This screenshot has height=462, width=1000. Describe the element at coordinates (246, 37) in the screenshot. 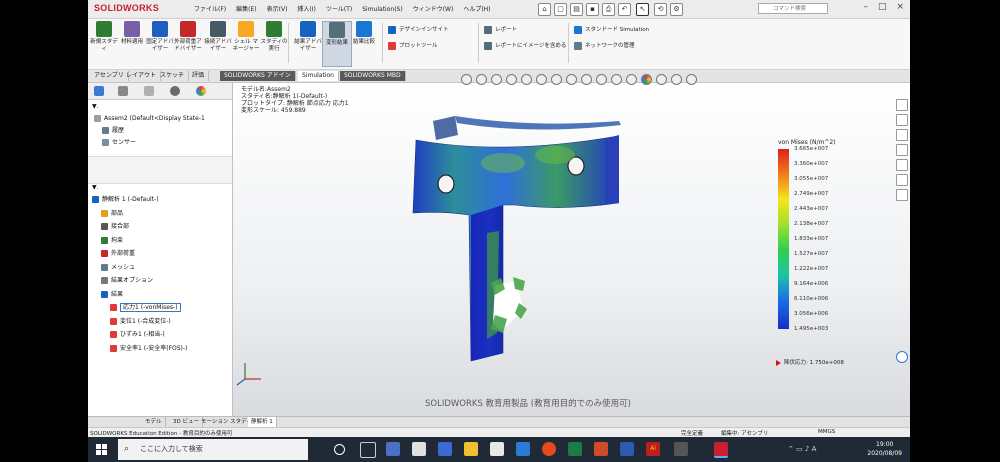

I see `ribbon-button: シェル マネージャー` at that location.